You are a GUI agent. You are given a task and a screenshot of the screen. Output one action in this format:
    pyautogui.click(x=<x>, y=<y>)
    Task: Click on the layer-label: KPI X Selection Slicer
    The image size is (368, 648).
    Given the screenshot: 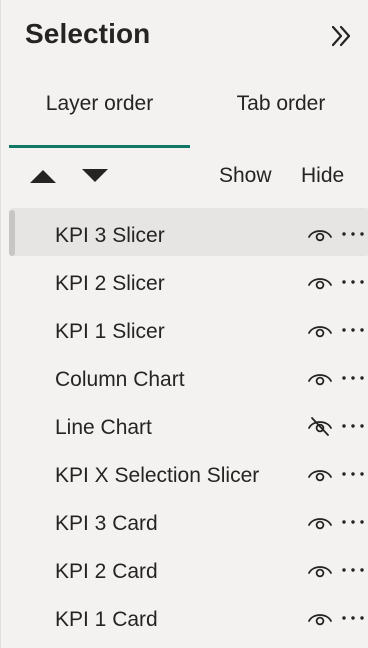 What is the action you would take?
    pyautogui.click(x=157, y=475)
    